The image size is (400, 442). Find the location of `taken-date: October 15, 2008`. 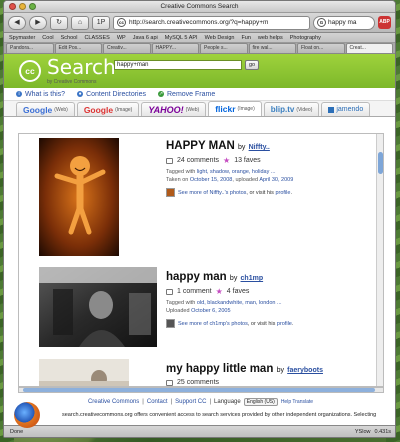

taken-date: October 15, 2008 is located at coordinates (211, 180).